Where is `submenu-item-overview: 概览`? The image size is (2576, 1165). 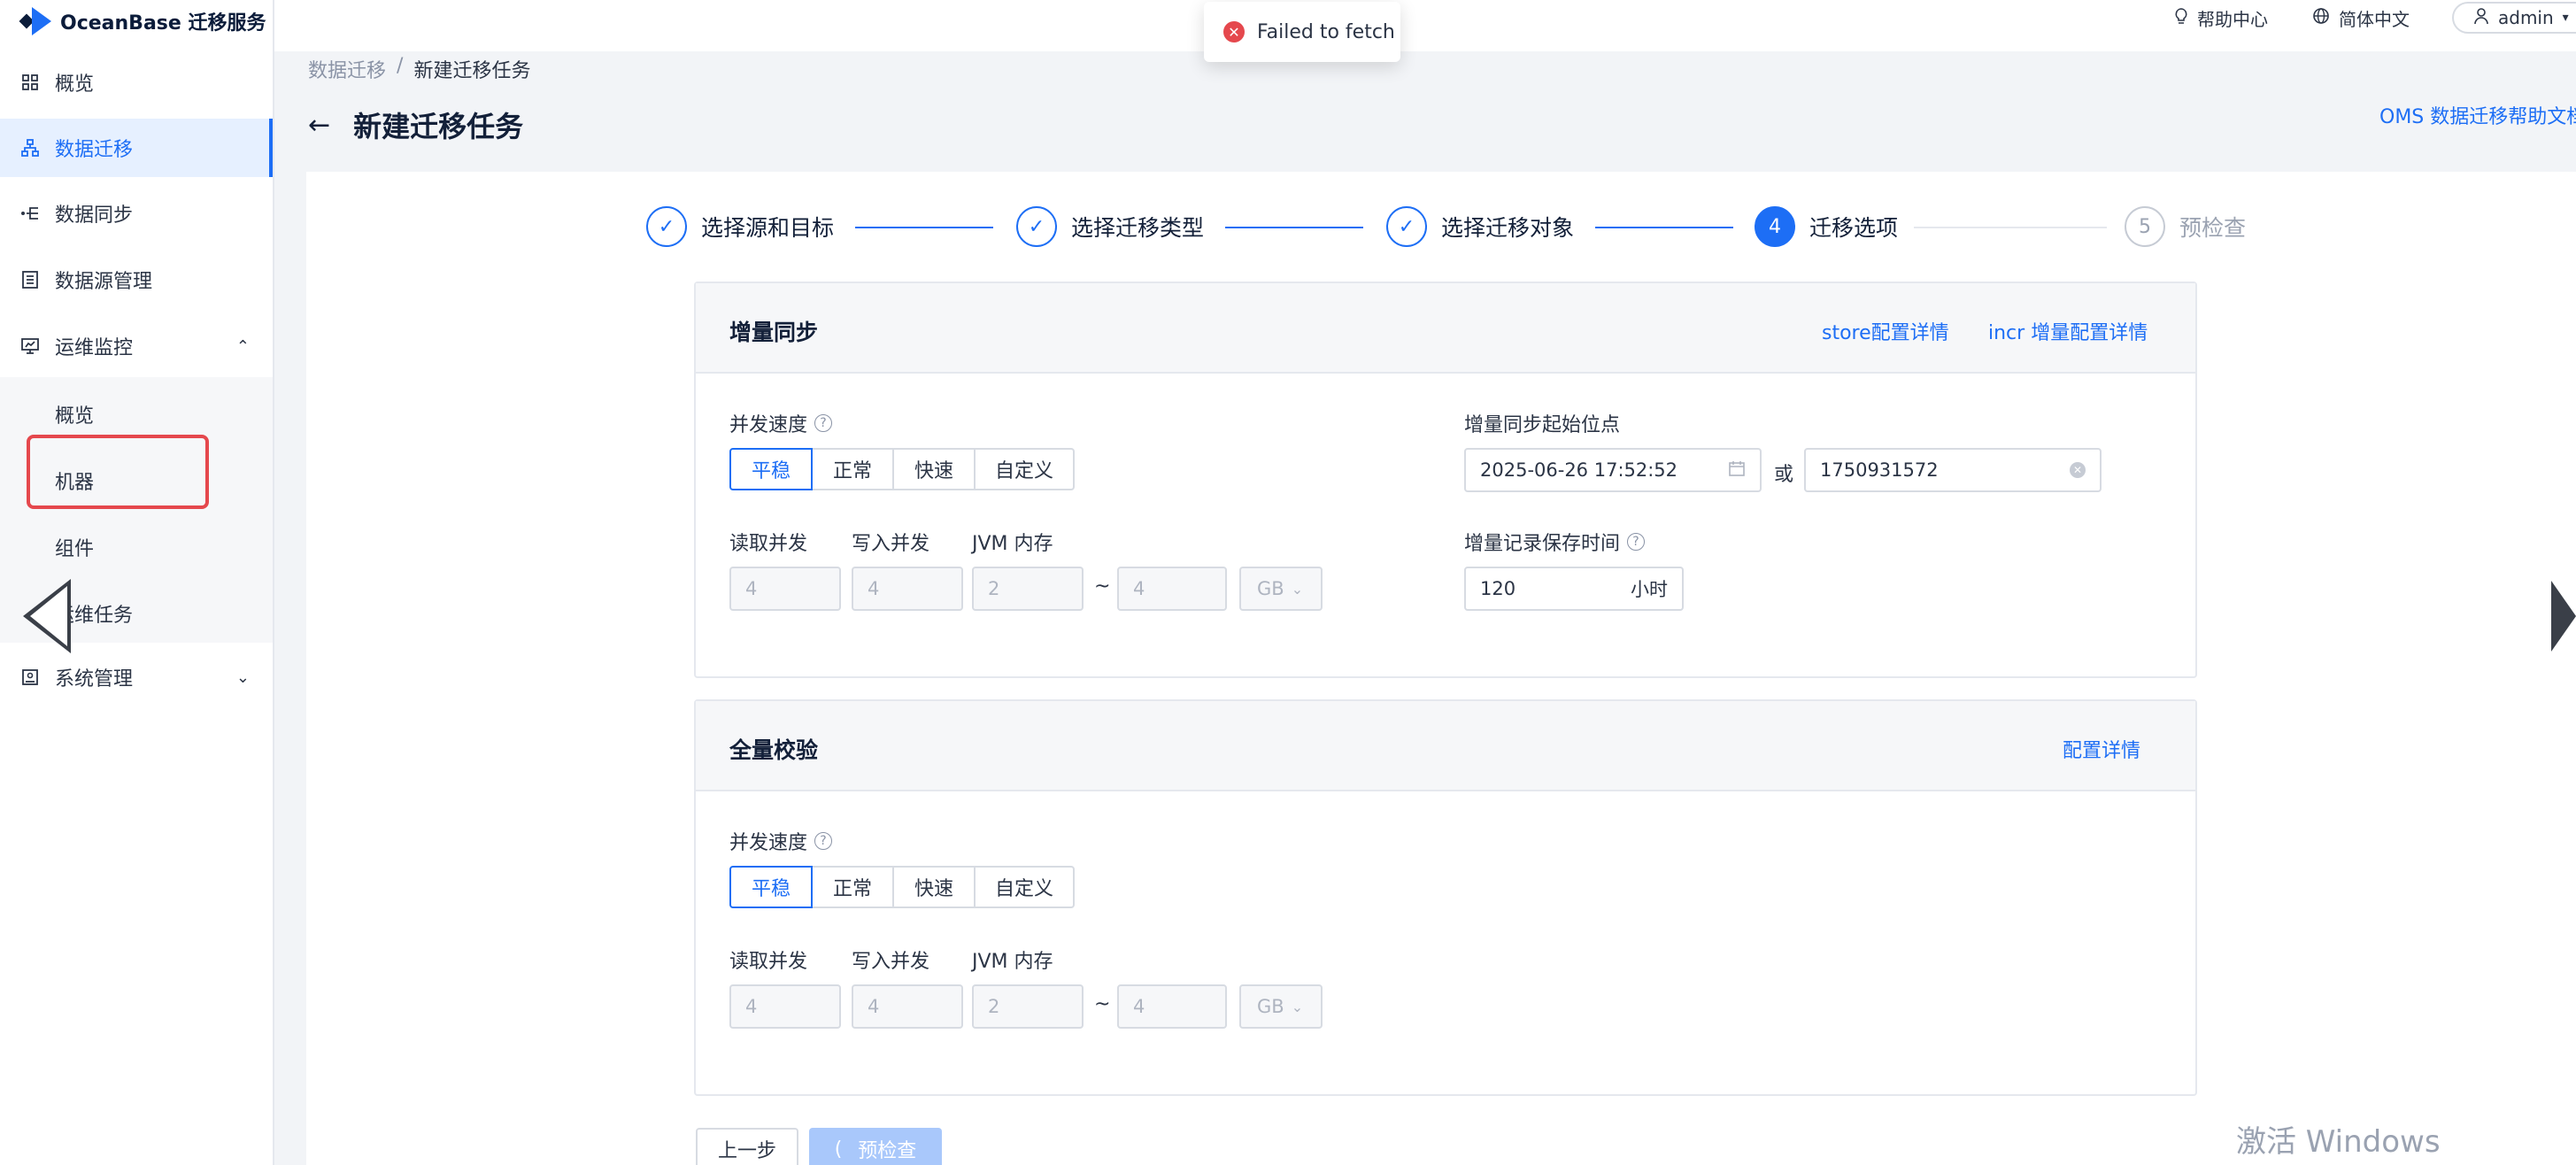 submenu-item-overview: 概览 is located at coordinates (74, 414).